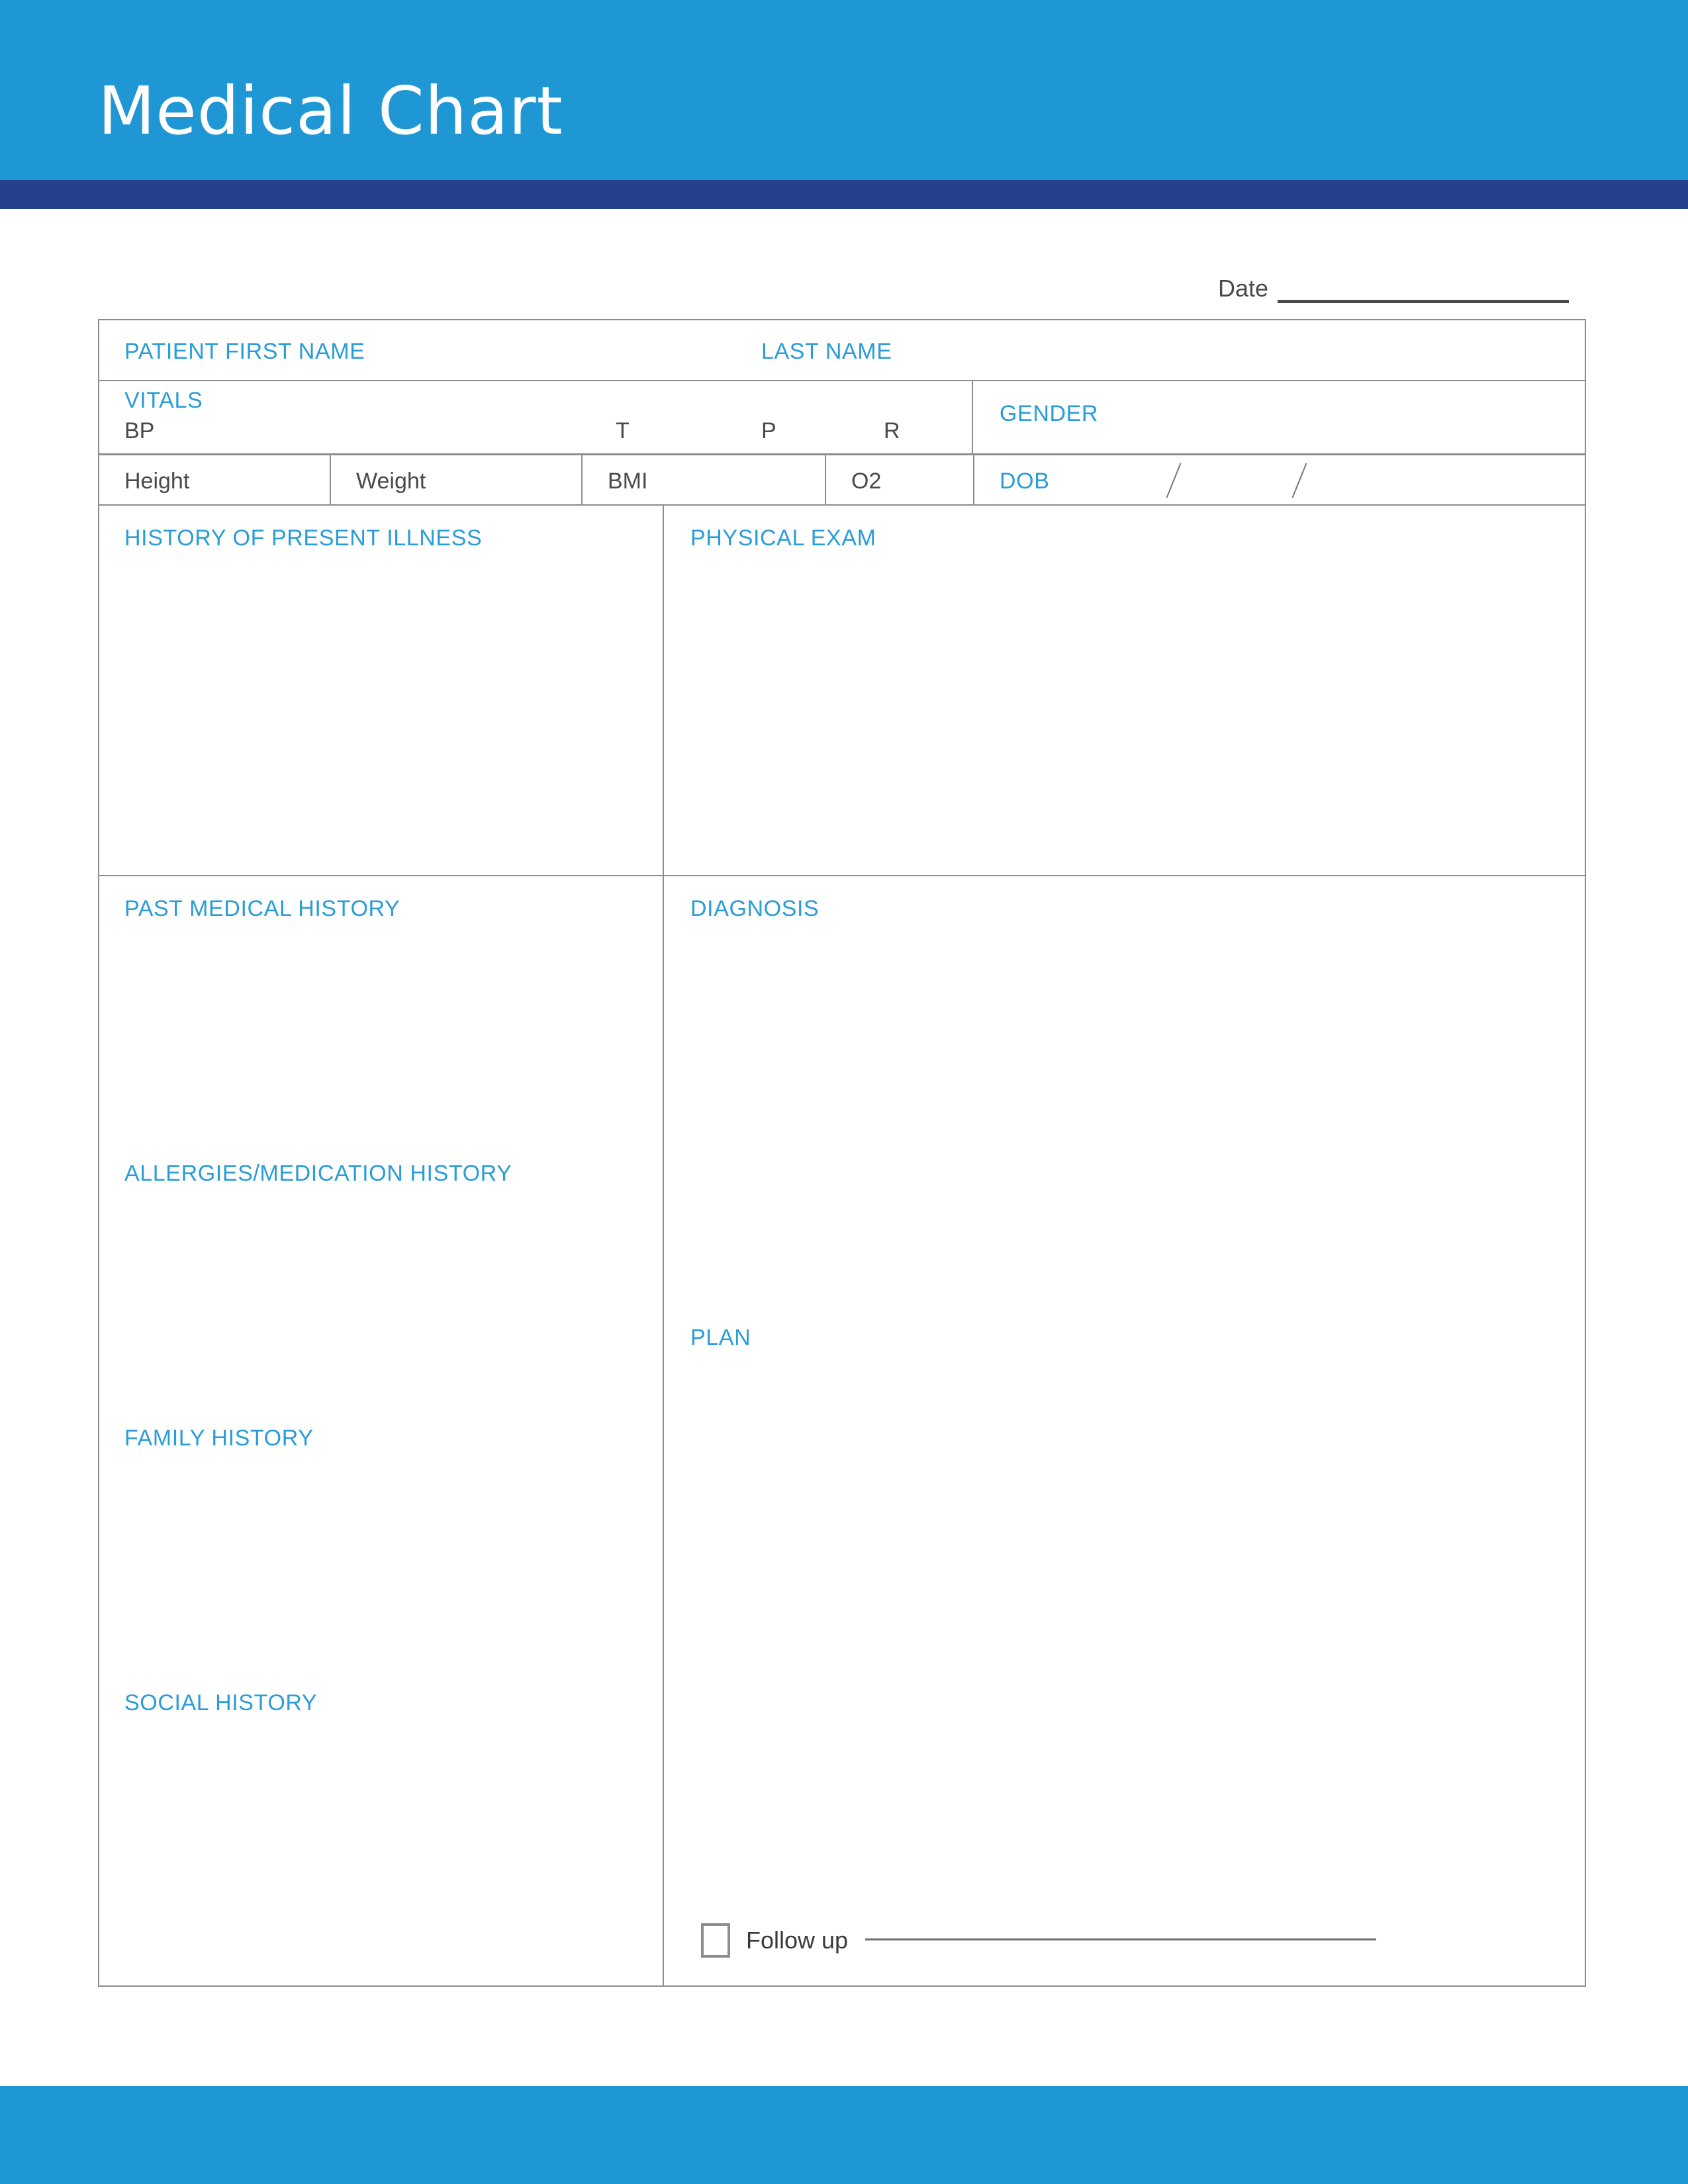 The image size is (1688, 2184). I want to click on page-header-band: Medical Chart, so click(844, 90).